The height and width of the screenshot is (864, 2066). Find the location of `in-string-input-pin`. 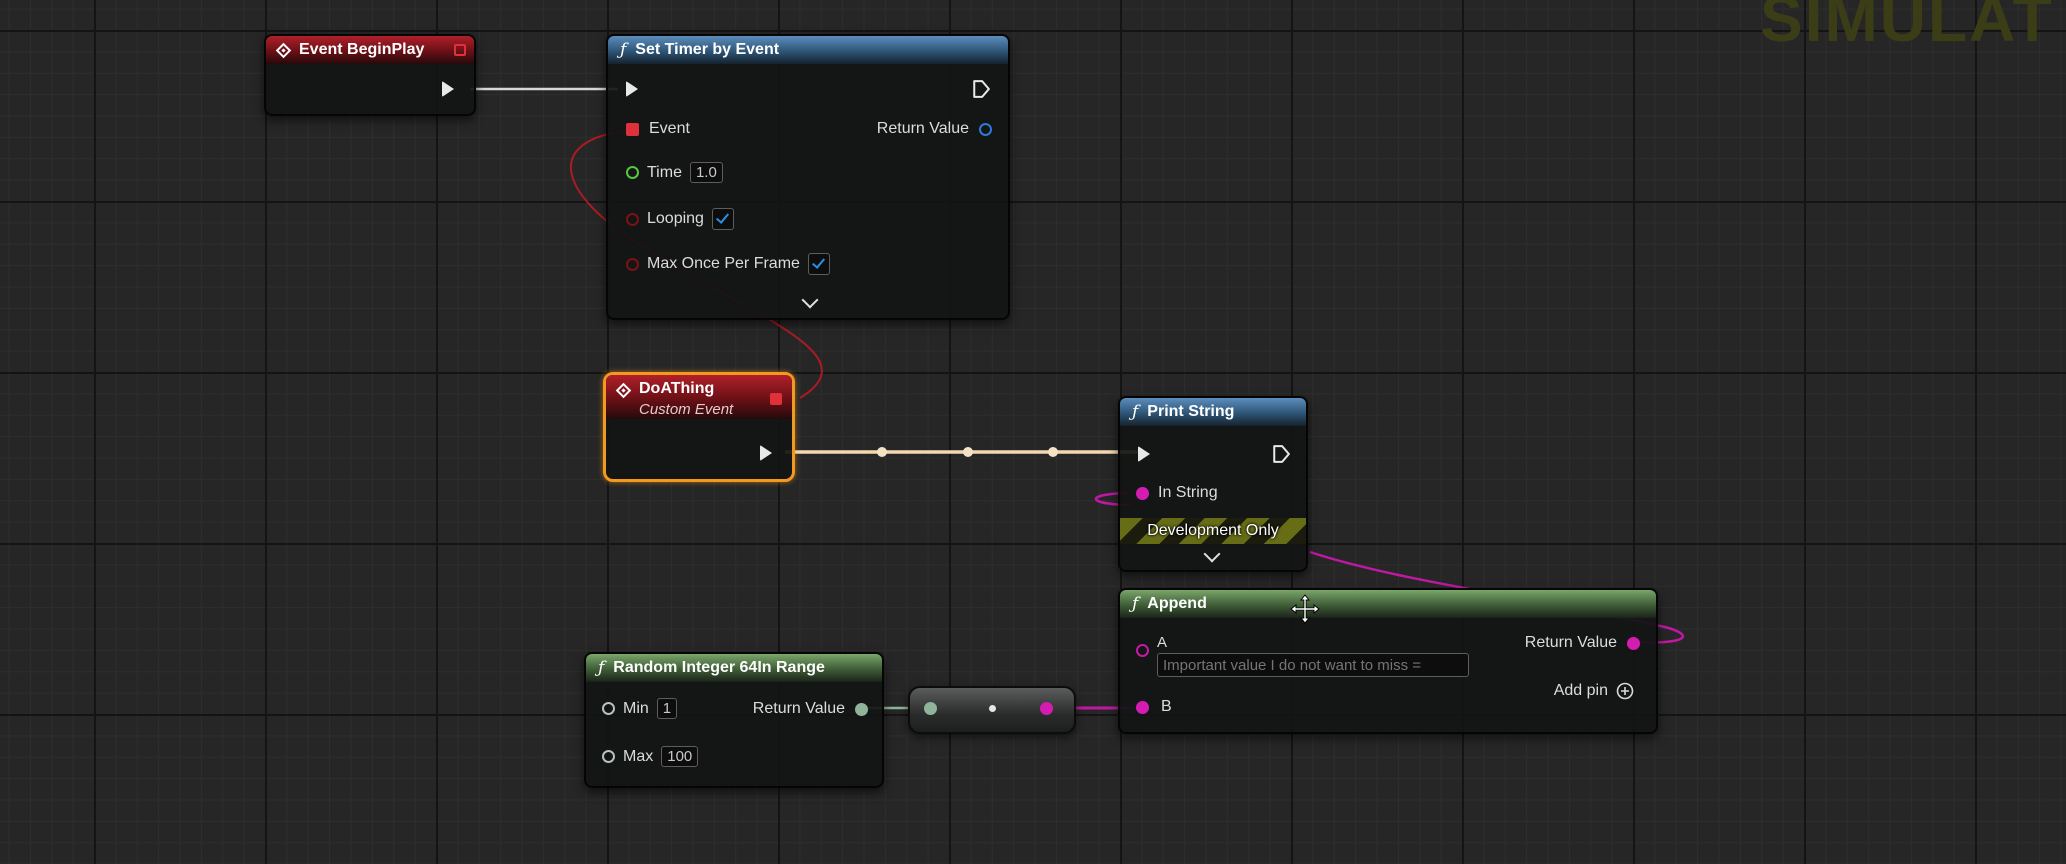

in-string-input-pin is located at coordinates (1142, 493).